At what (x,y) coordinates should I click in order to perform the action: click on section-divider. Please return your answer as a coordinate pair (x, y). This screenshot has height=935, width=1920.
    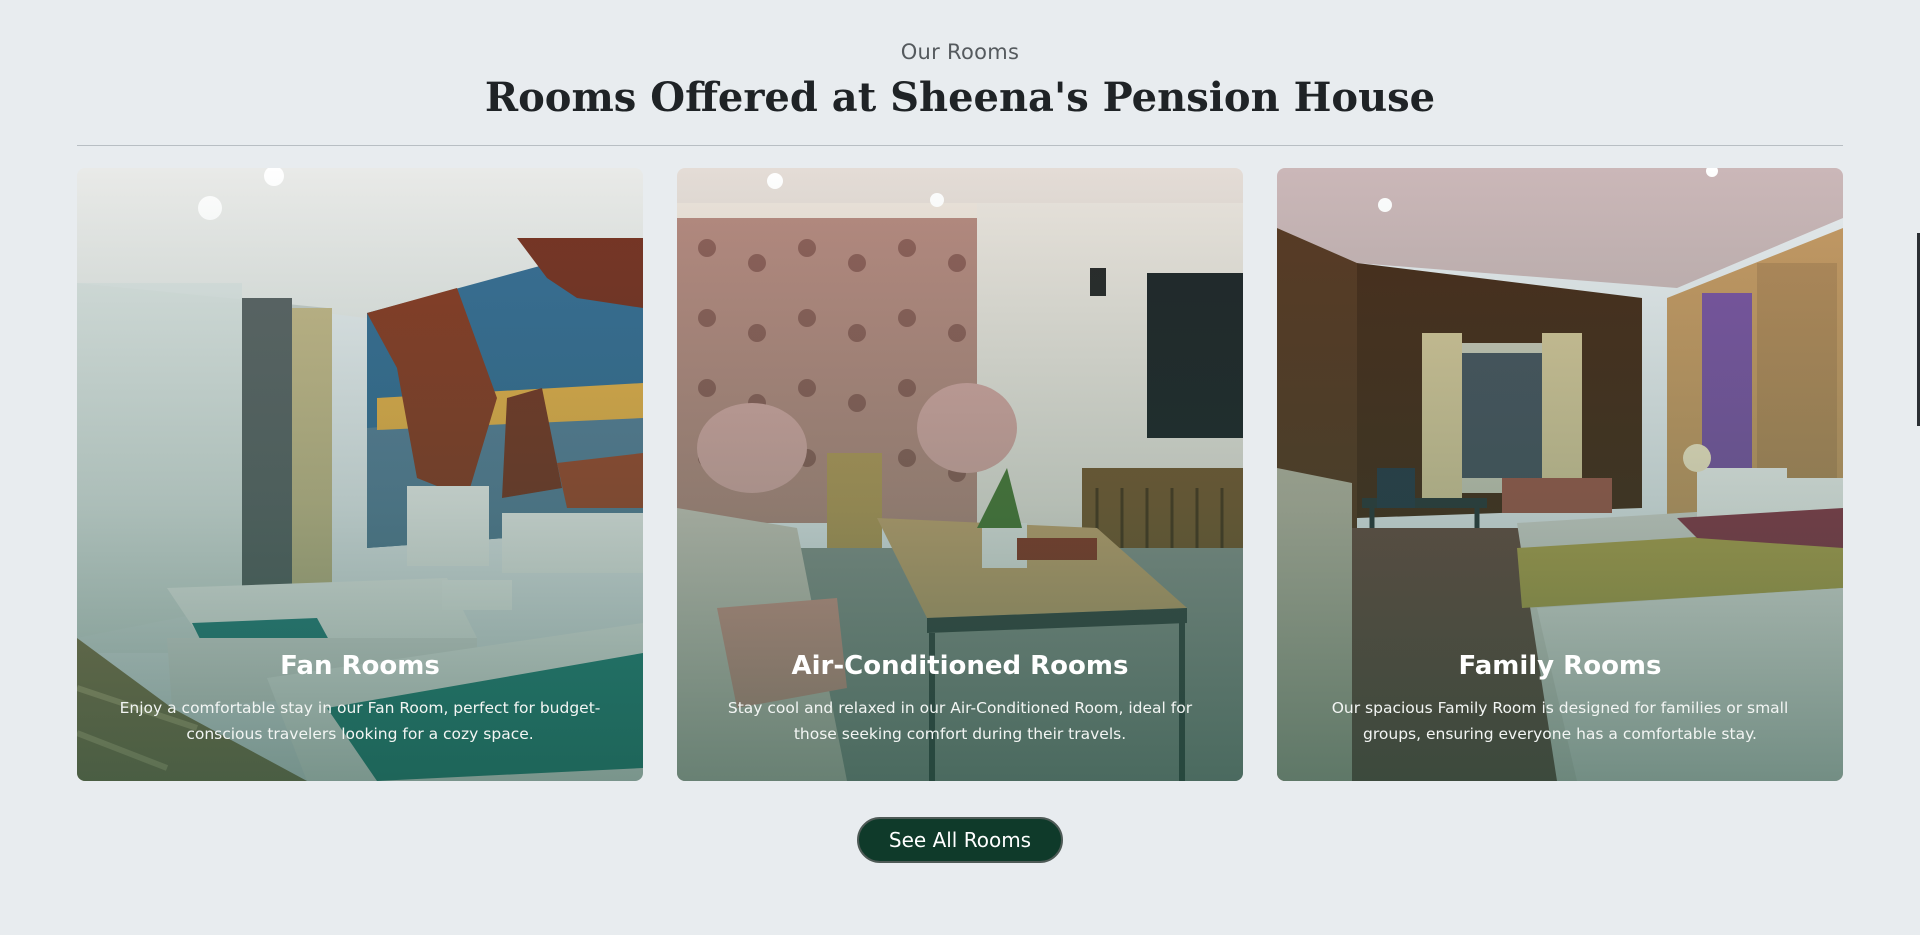
    Looking at the image, I should click on (960, 145).